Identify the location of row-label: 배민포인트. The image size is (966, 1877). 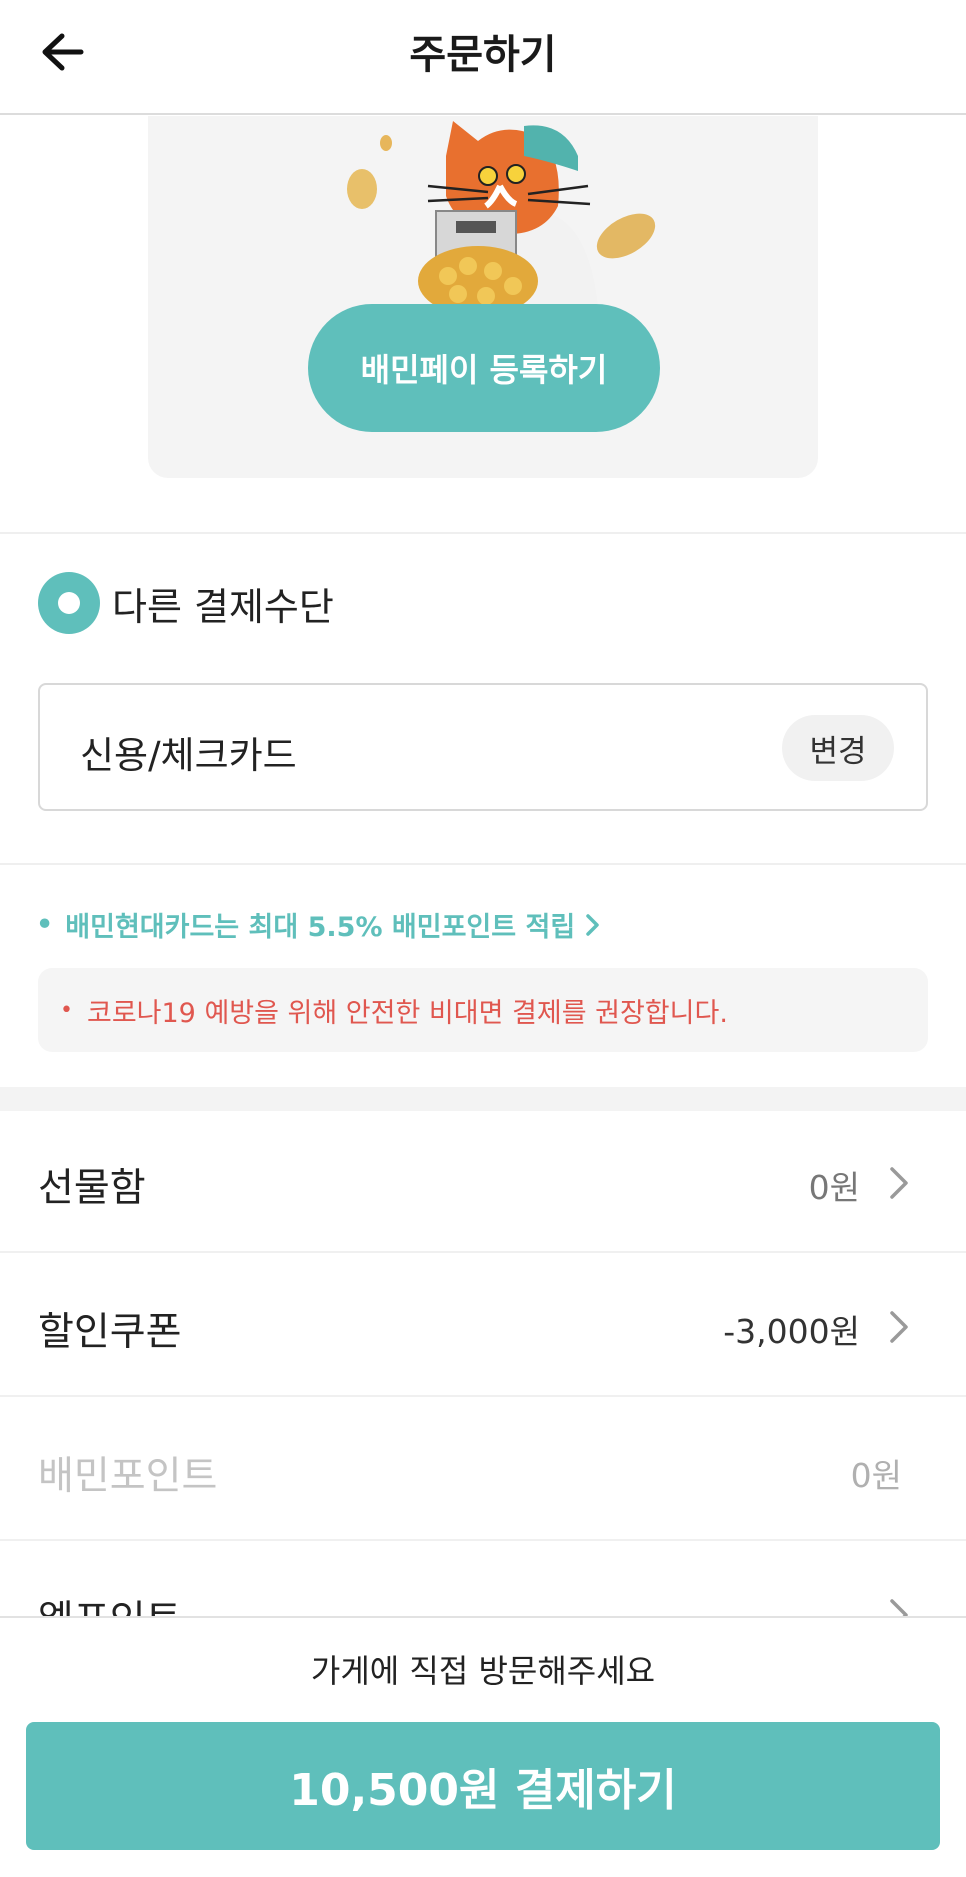
(128, 1476).